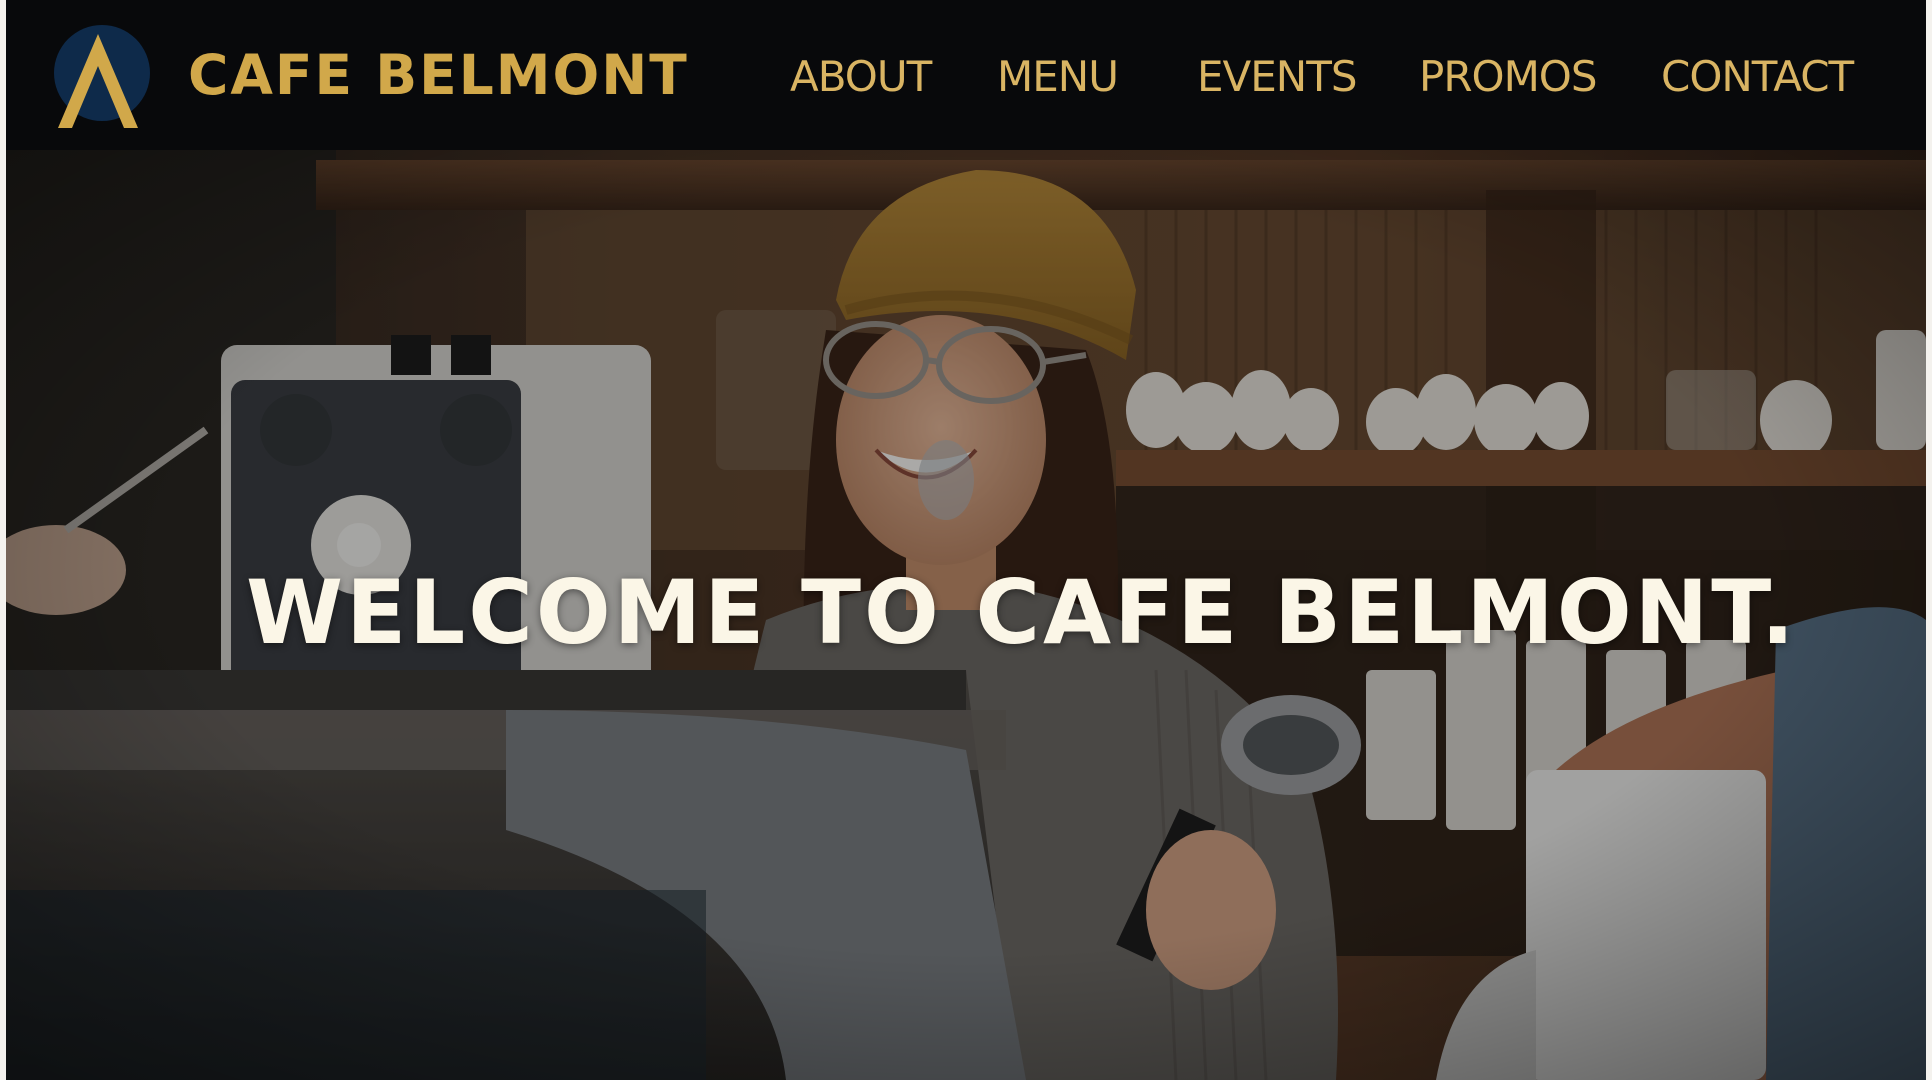  What do you see at coordinates (1058, 77) in the screenshot?
I see `nav-menu-link: MENU` at bounding box center [1058, 77].